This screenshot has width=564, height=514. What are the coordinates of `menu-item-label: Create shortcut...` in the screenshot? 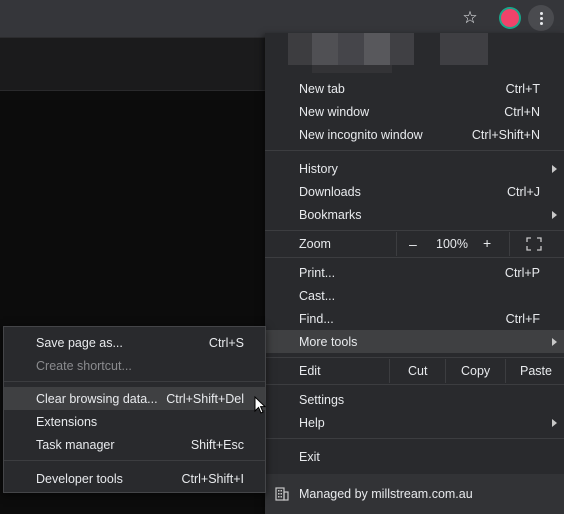 It's located at (84, 365).